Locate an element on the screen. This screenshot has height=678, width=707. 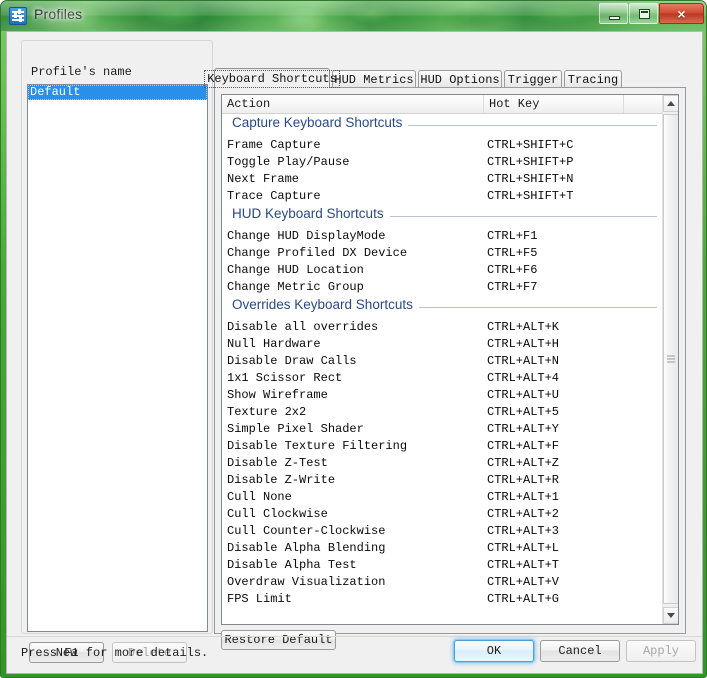
table-row: 1x1 Scissor Rect CTRL+ALT+4 is located at coordinates (442, 378).